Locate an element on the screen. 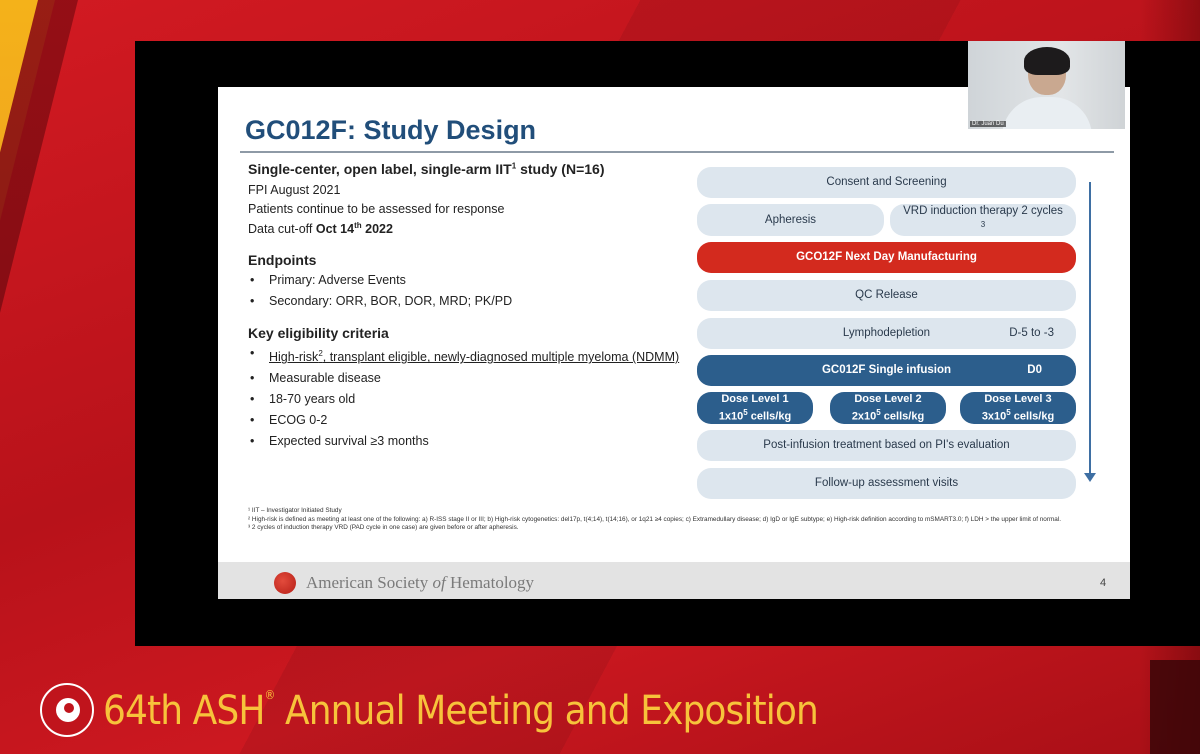 The width and height of the screenshot is (1200, 754). list-item: 18-70 years old is located at coordinates (468, 399).